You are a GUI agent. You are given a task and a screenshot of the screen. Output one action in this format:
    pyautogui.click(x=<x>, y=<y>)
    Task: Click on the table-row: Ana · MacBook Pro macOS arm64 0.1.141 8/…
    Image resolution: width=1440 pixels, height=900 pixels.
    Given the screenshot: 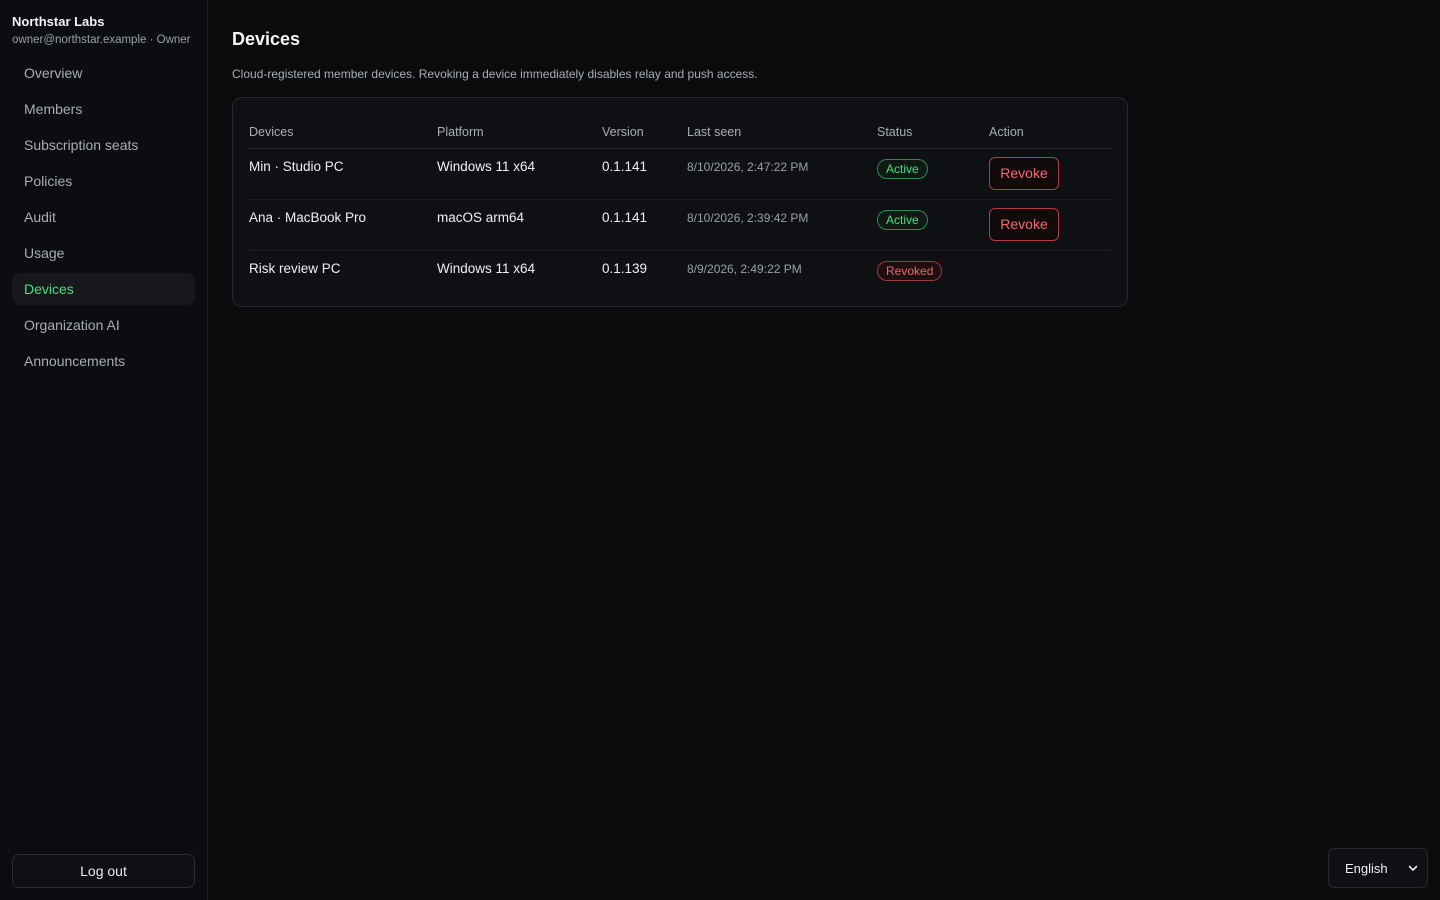 What is the action you would take?
    pyautogui.click(x=680, y=225)
    